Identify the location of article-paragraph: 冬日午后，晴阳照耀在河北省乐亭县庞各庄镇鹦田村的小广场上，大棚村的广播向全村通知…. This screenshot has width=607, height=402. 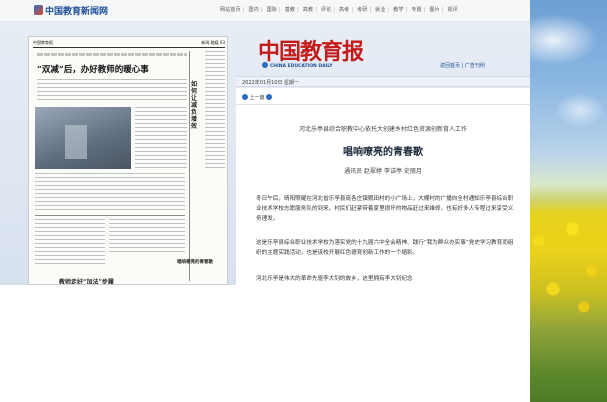
(385, 209).